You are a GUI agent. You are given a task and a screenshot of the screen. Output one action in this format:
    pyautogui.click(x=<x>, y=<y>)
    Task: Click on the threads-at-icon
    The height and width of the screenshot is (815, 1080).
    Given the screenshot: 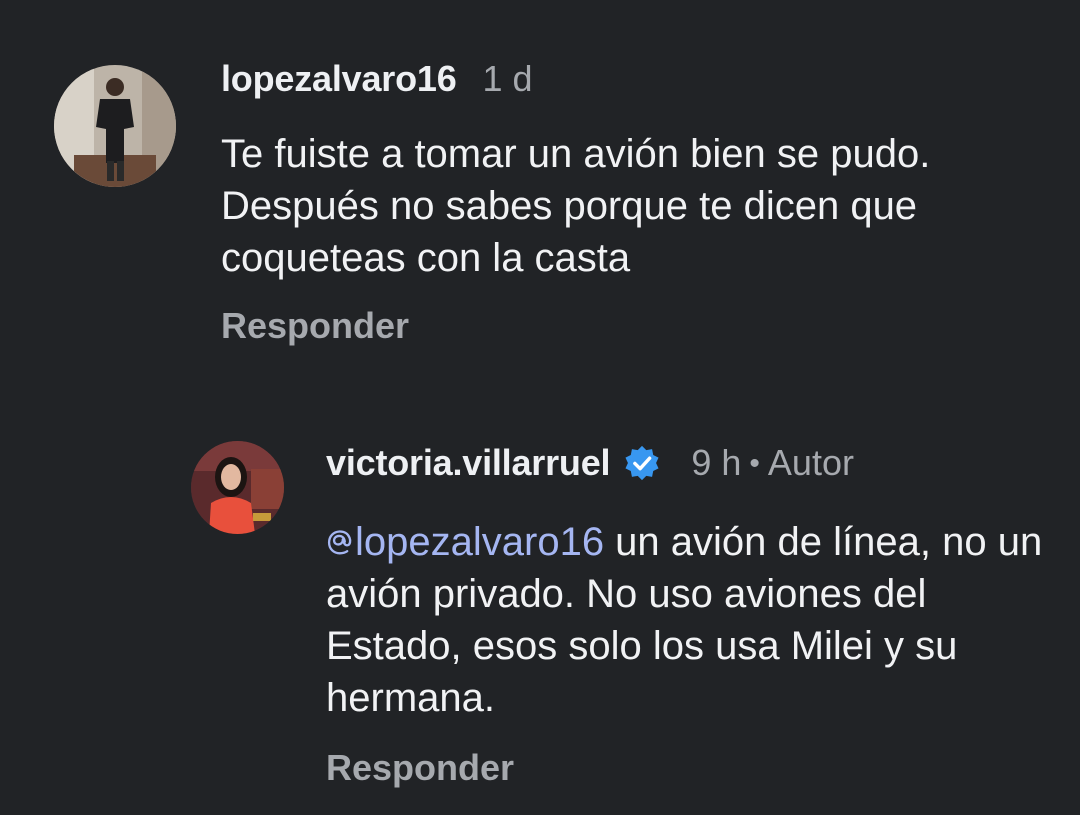 What is the action you would take?
    pyautogui.click(x=339, y=536)
    